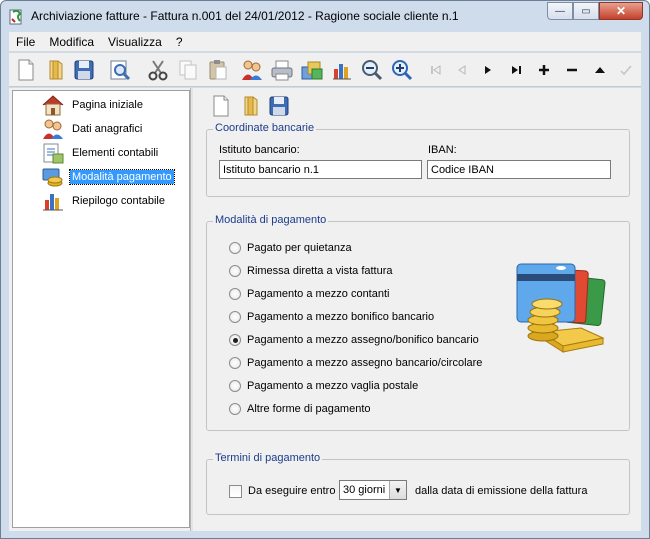 Image resolution: width=650 pixels, height=539 pixels. What do you see at coordinates (191, 309) in the screenshot?
I see `splitter` at bounding box center [191, 309].